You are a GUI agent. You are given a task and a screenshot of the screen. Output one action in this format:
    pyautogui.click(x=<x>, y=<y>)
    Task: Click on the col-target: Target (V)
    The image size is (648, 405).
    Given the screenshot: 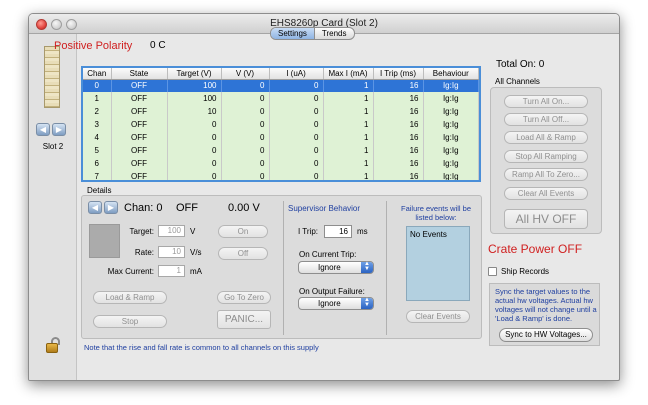 What is the action you would take?
    pyautogui.click(x=194, y=74)
    